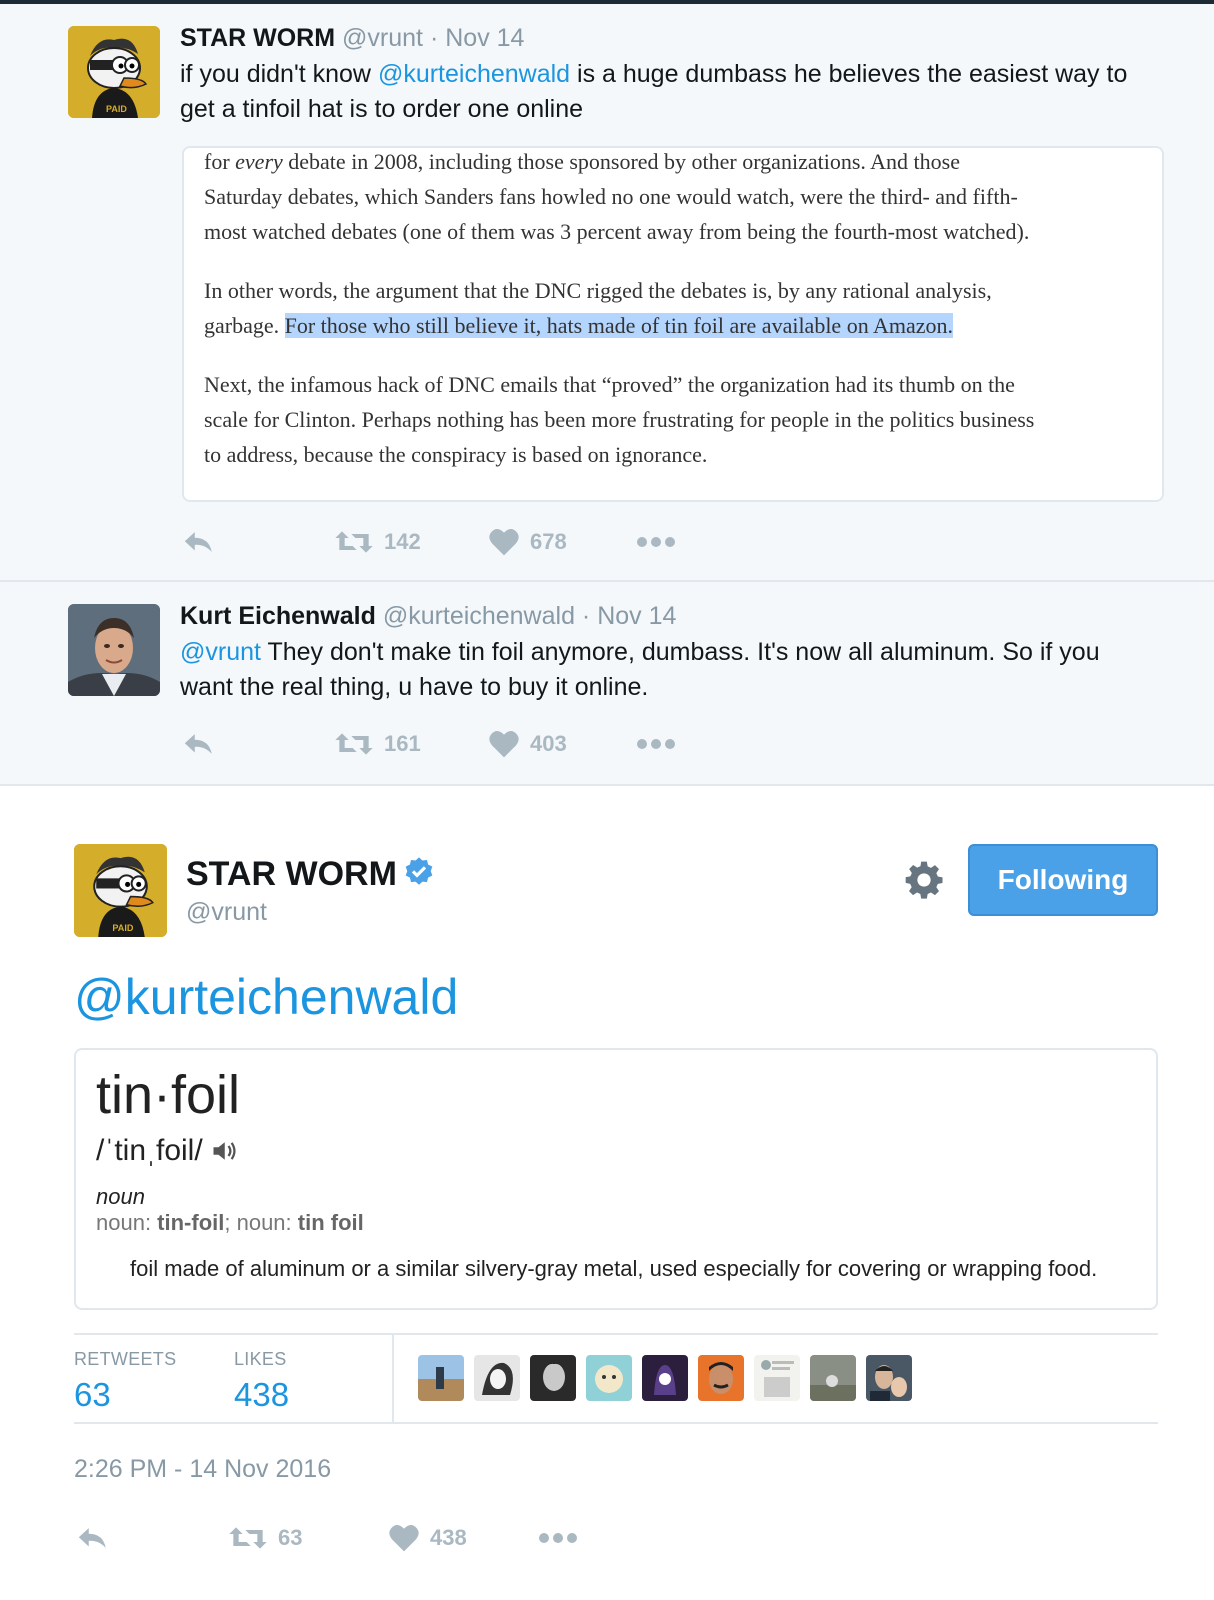 The height and width of the screenshot is (1600, 1214). Describe the element at coordinates (244, 325) in the screenshot. I see `article-line: garbage.` at that location.